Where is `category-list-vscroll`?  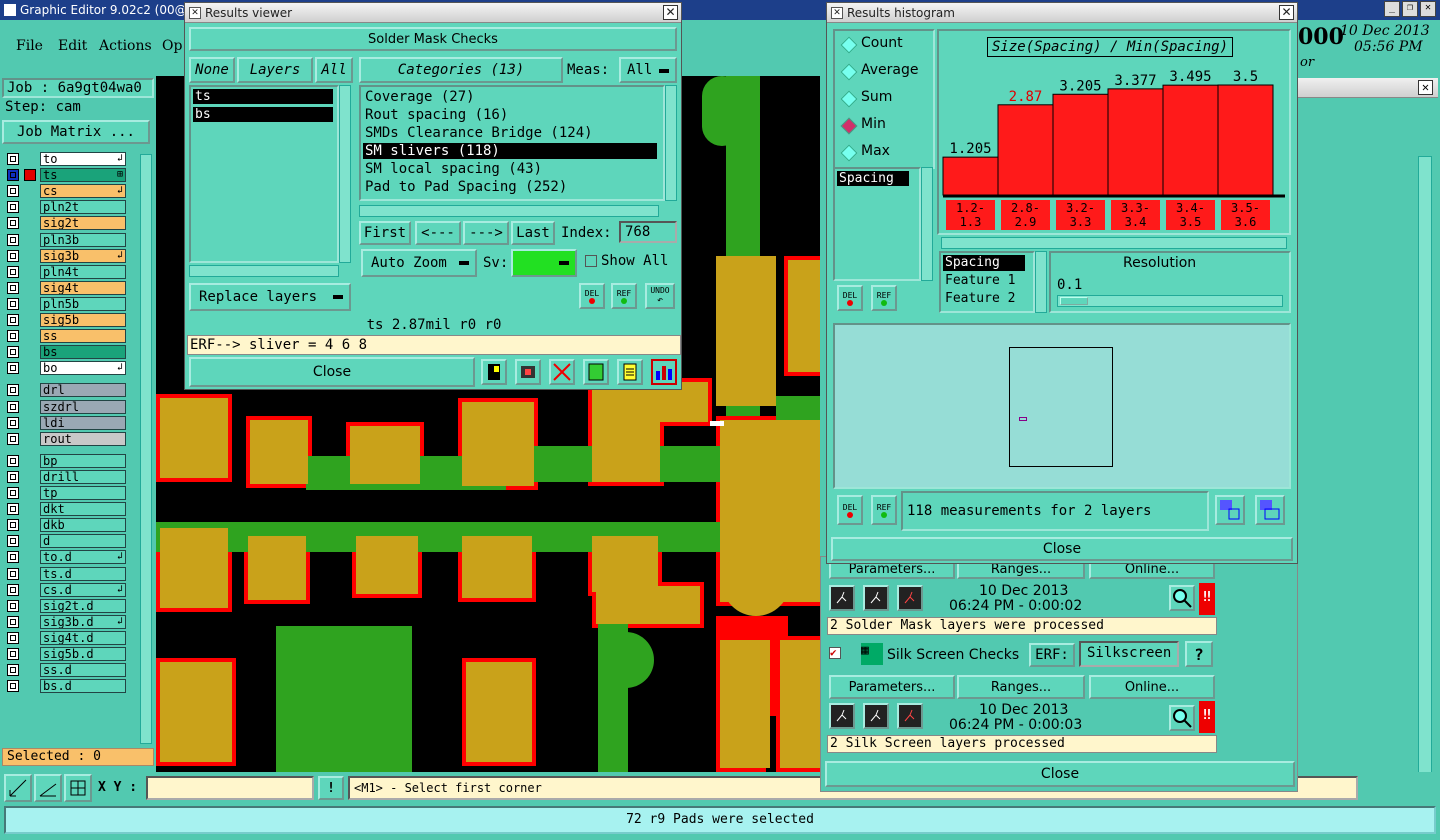
category-list-vscroll is located at coordinates (671, 143).